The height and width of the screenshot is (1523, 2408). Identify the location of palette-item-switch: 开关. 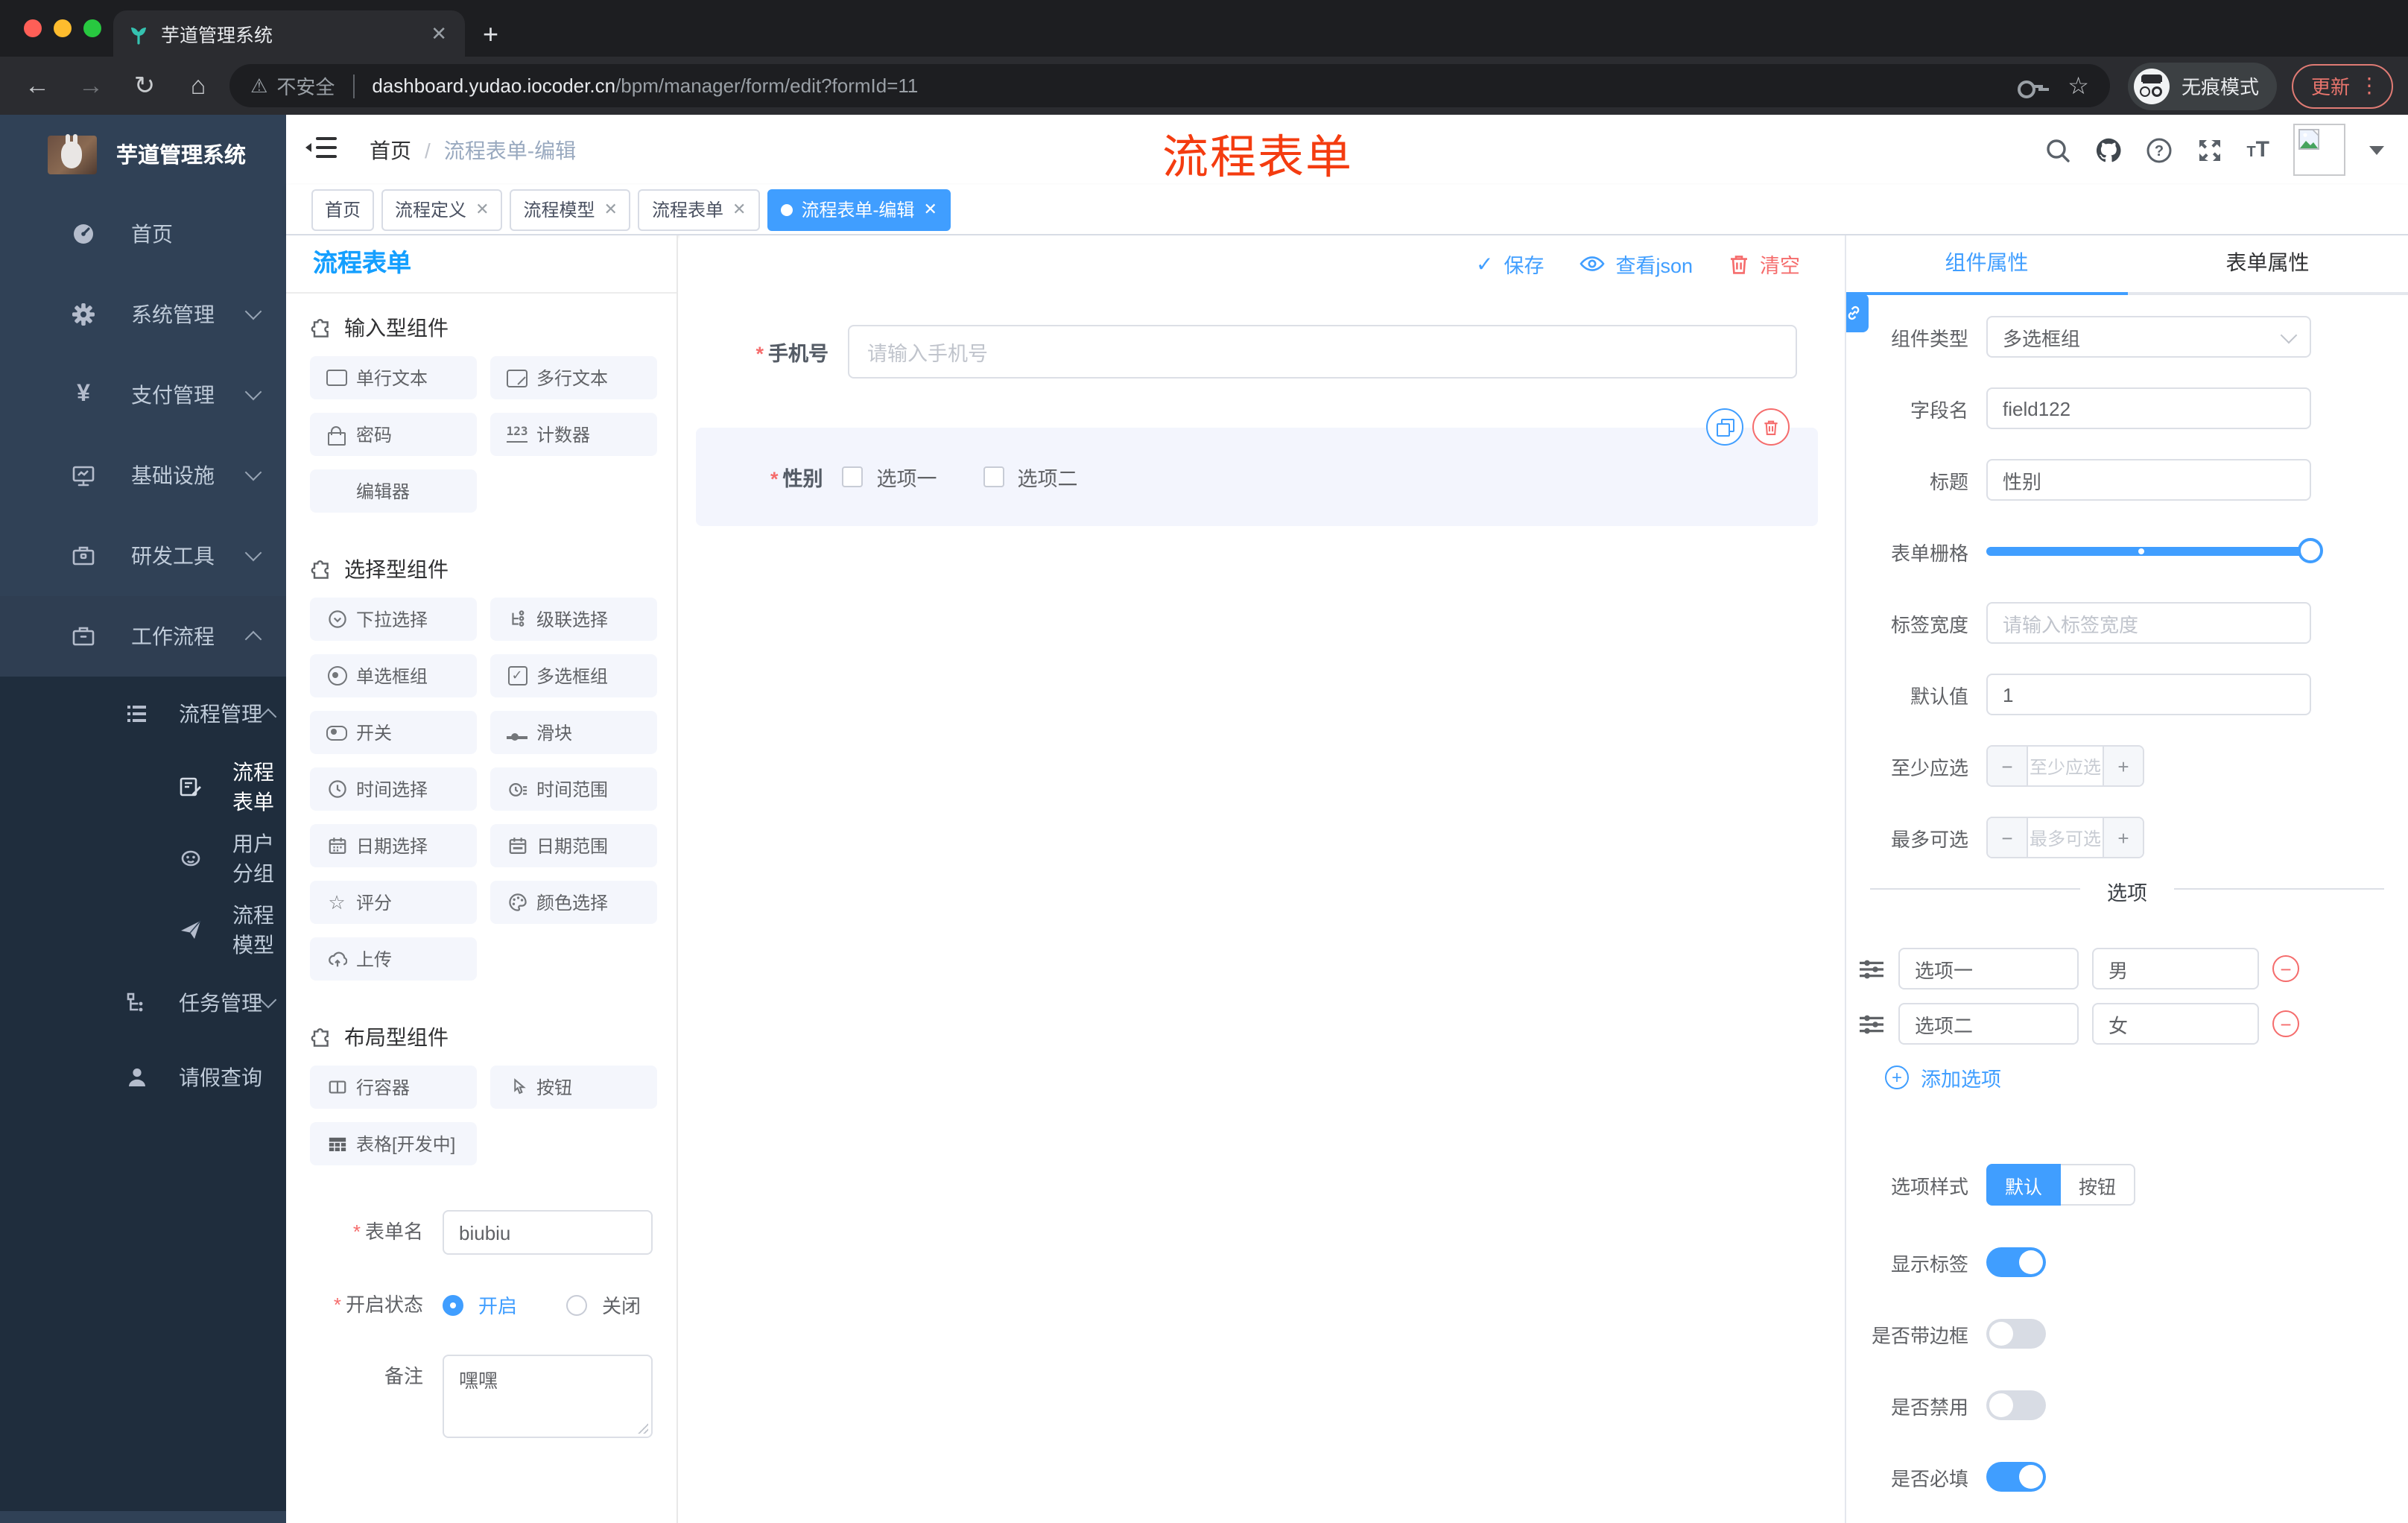
(393, 733).